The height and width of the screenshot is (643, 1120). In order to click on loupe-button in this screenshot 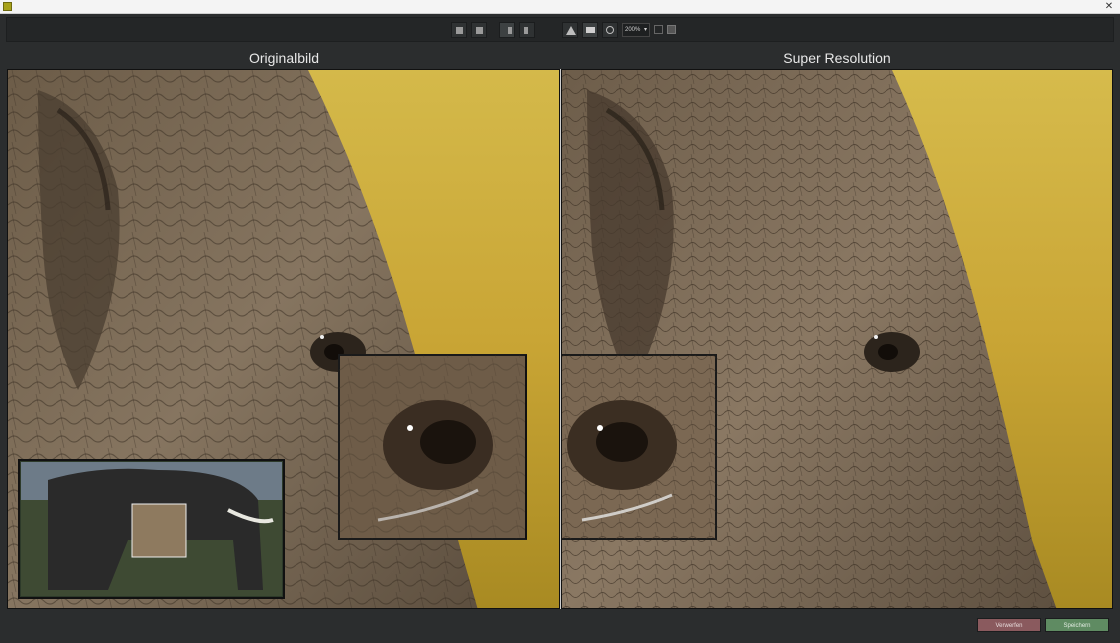, I will do `click(610, 30)`.